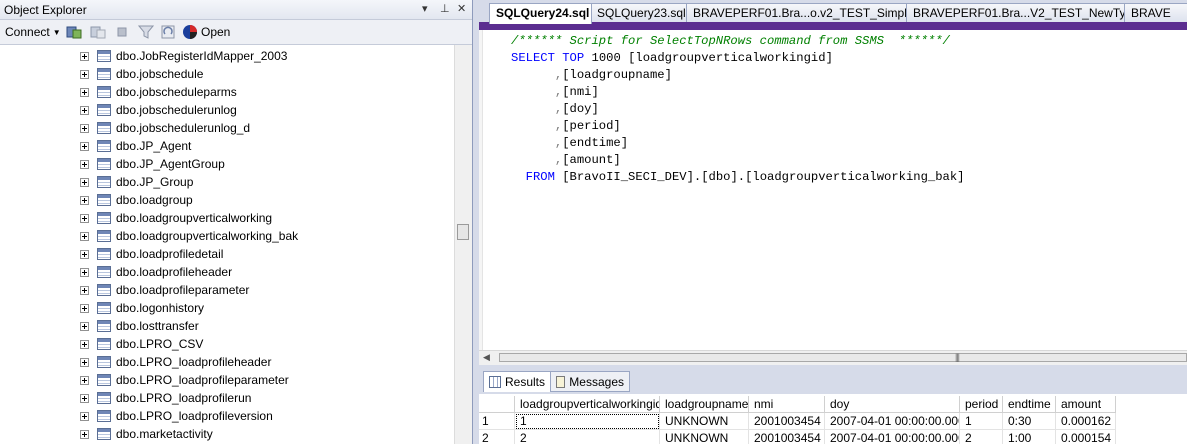 The image size is (1187, 444). I want to click on open-label: Open, so click(216, 32).